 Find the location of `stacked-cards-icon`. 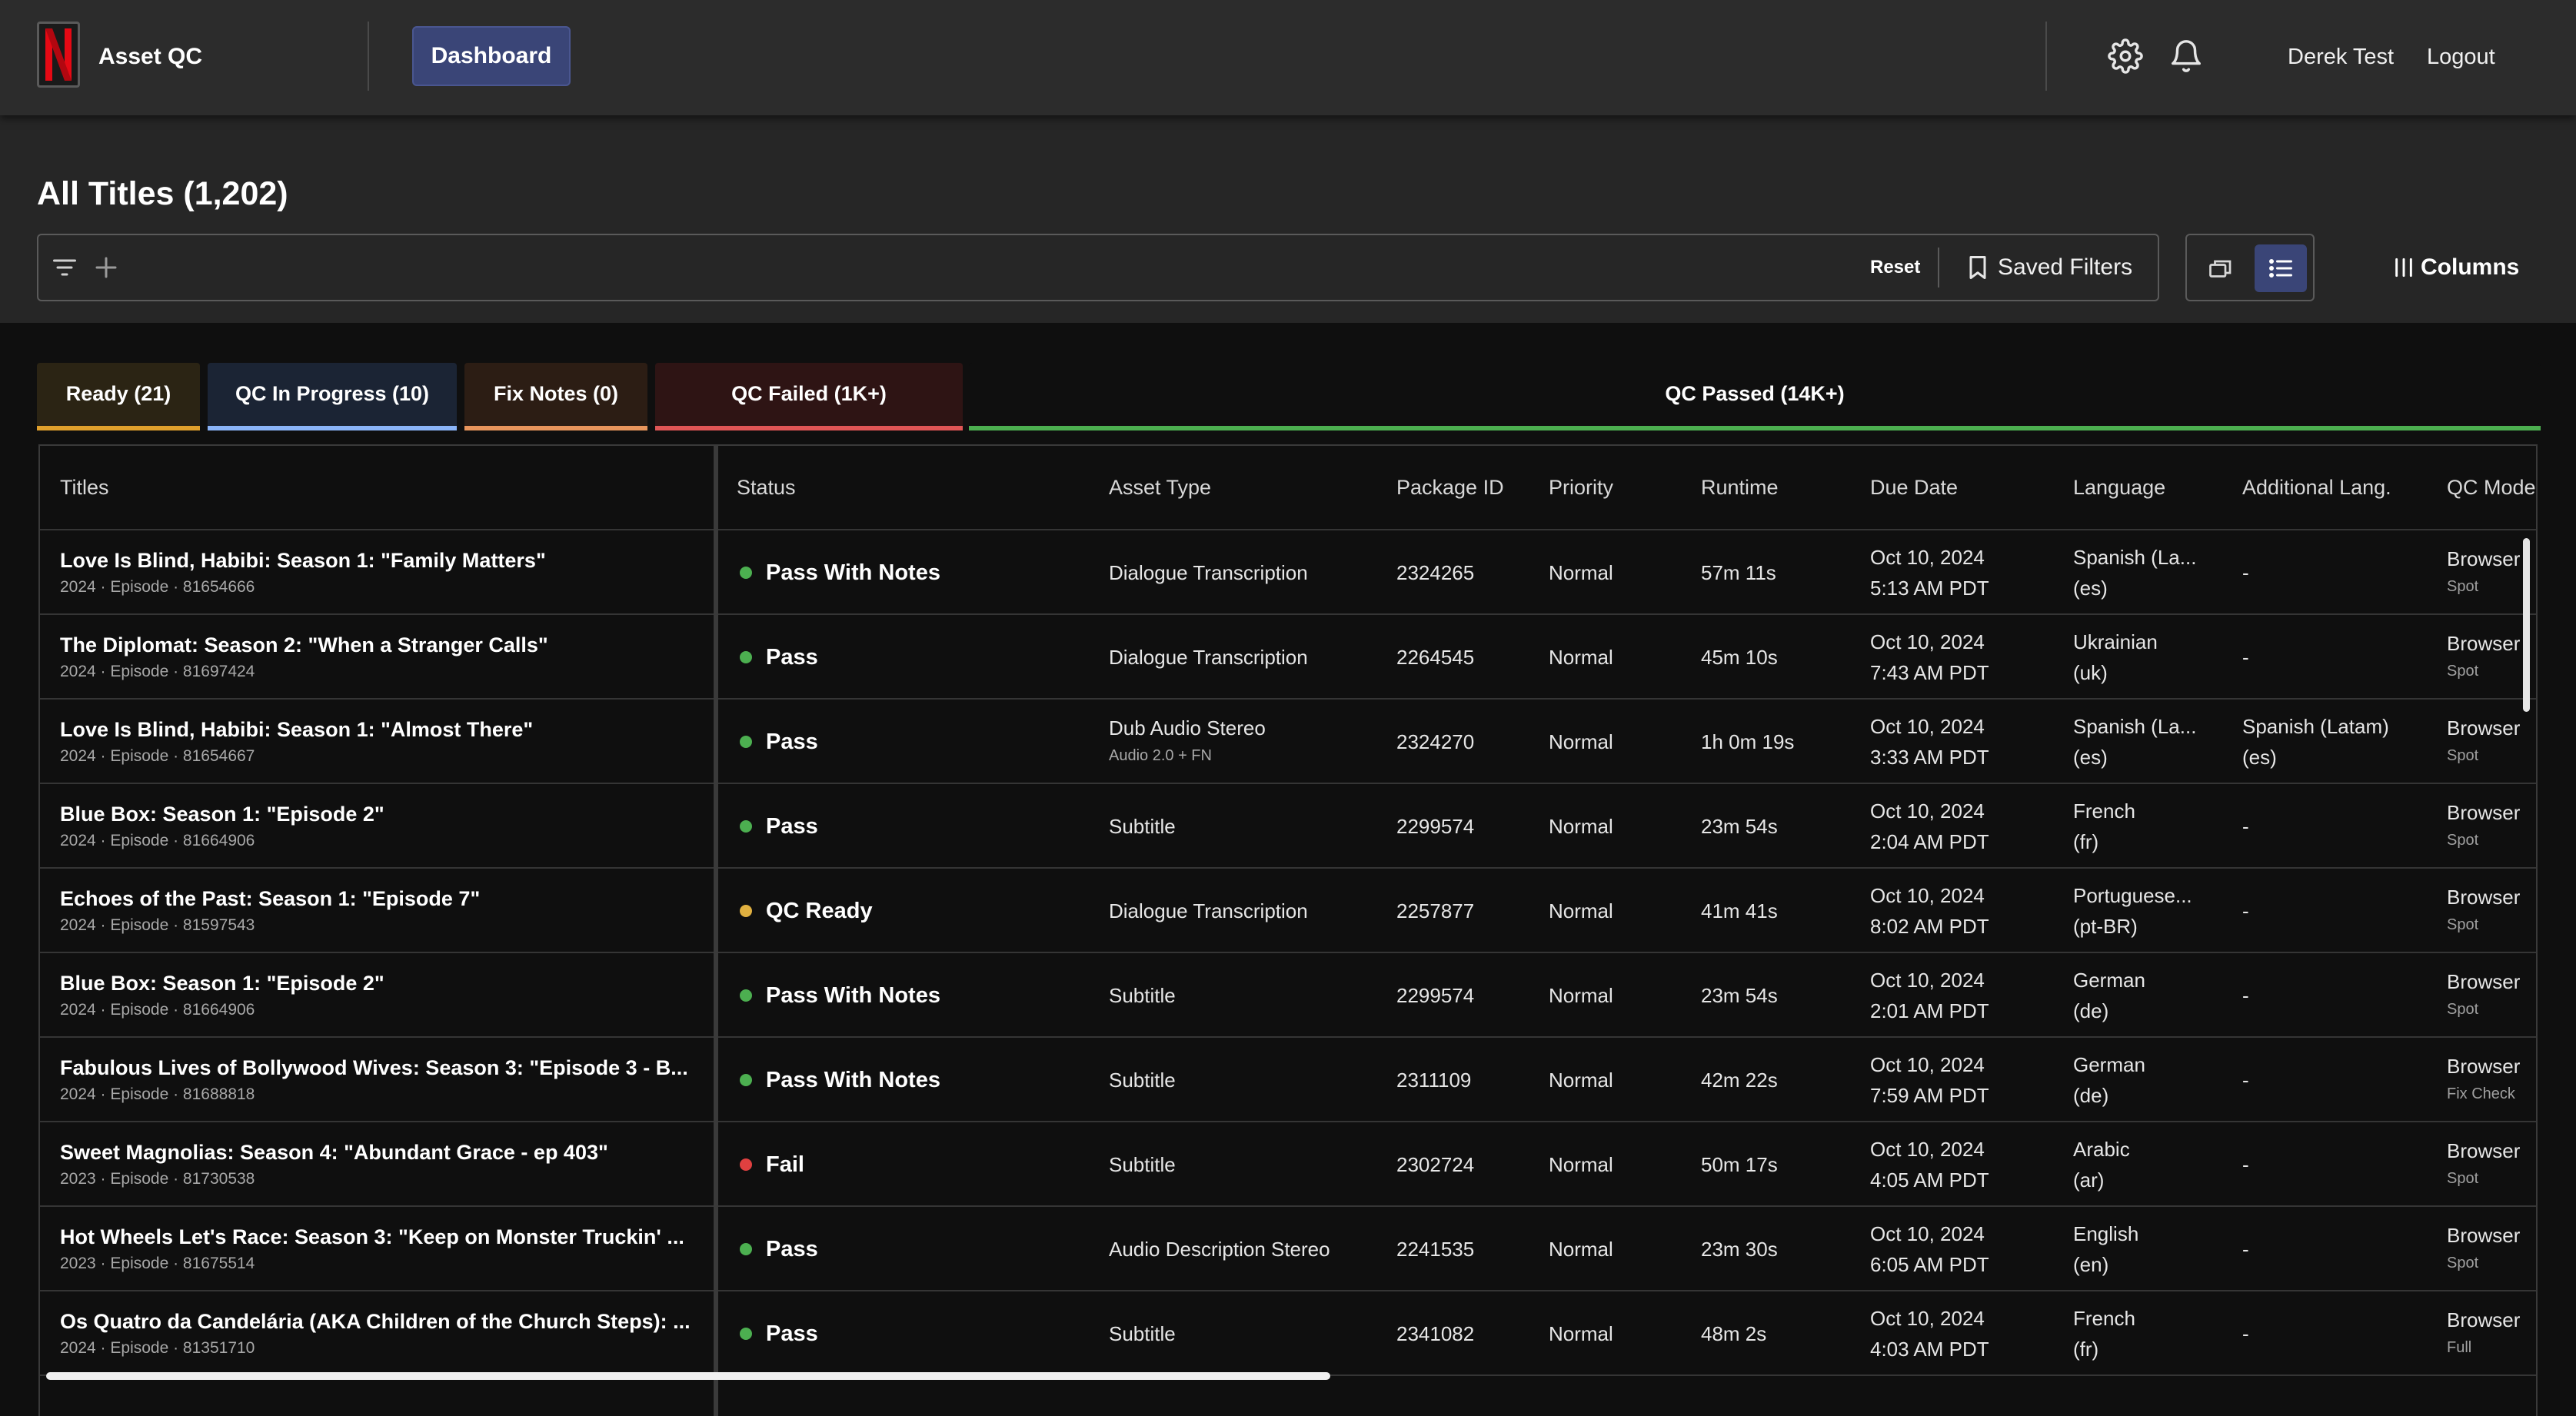

stacked-cards-icon is located at coordinates (2221, 269).